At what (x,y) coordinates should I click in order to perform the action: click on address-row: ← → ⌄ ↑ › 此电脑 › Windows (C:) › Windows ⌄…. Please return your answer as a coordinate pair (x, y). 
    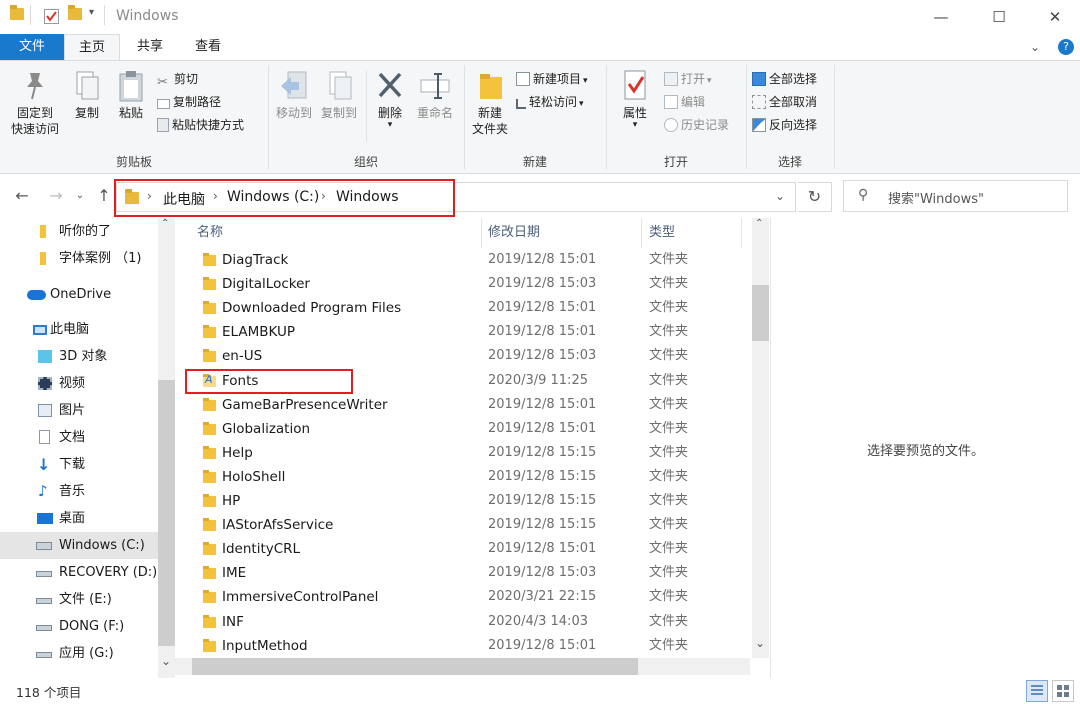
    Looking at the image, I should click on (540, 196).